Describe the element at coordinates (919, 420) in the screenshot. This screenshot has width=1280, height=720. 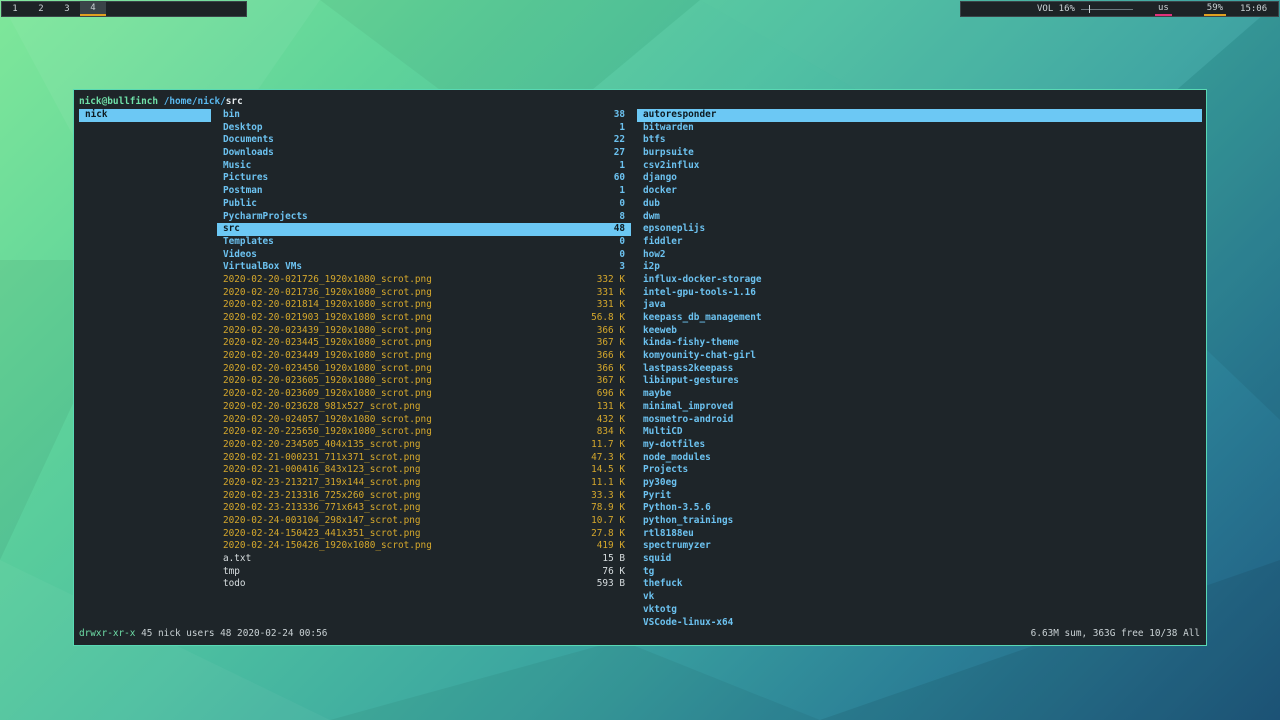
I see `preview-dir-row: mosmetro-android` at that location.